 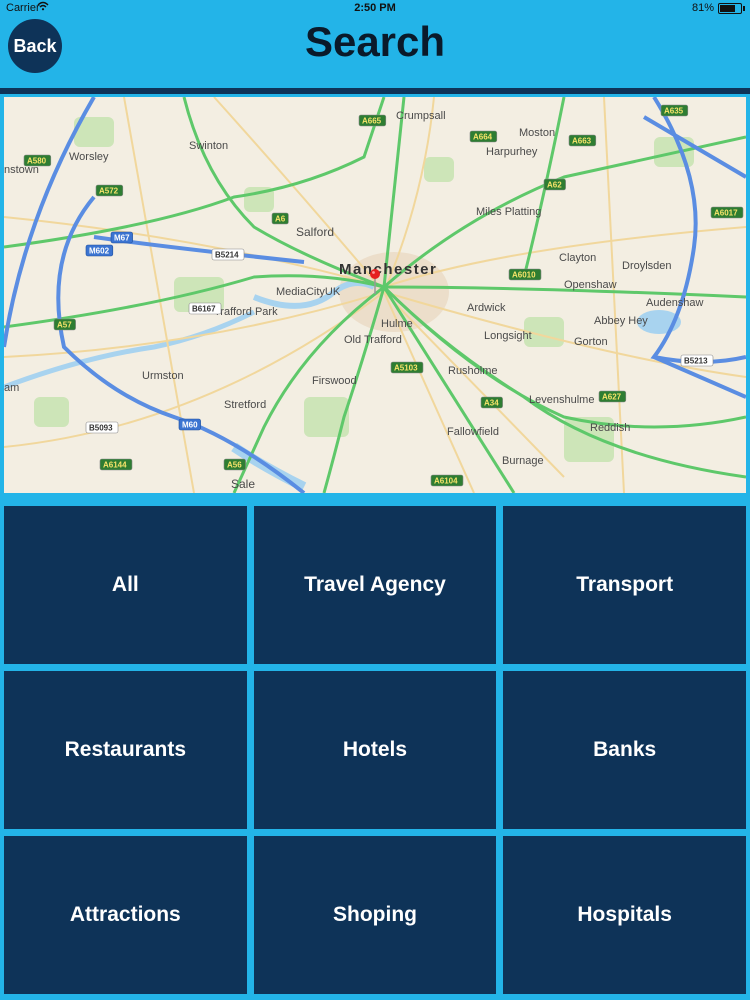 I want to click on status-time: 2:50 PM, so click(x=375, y=8).